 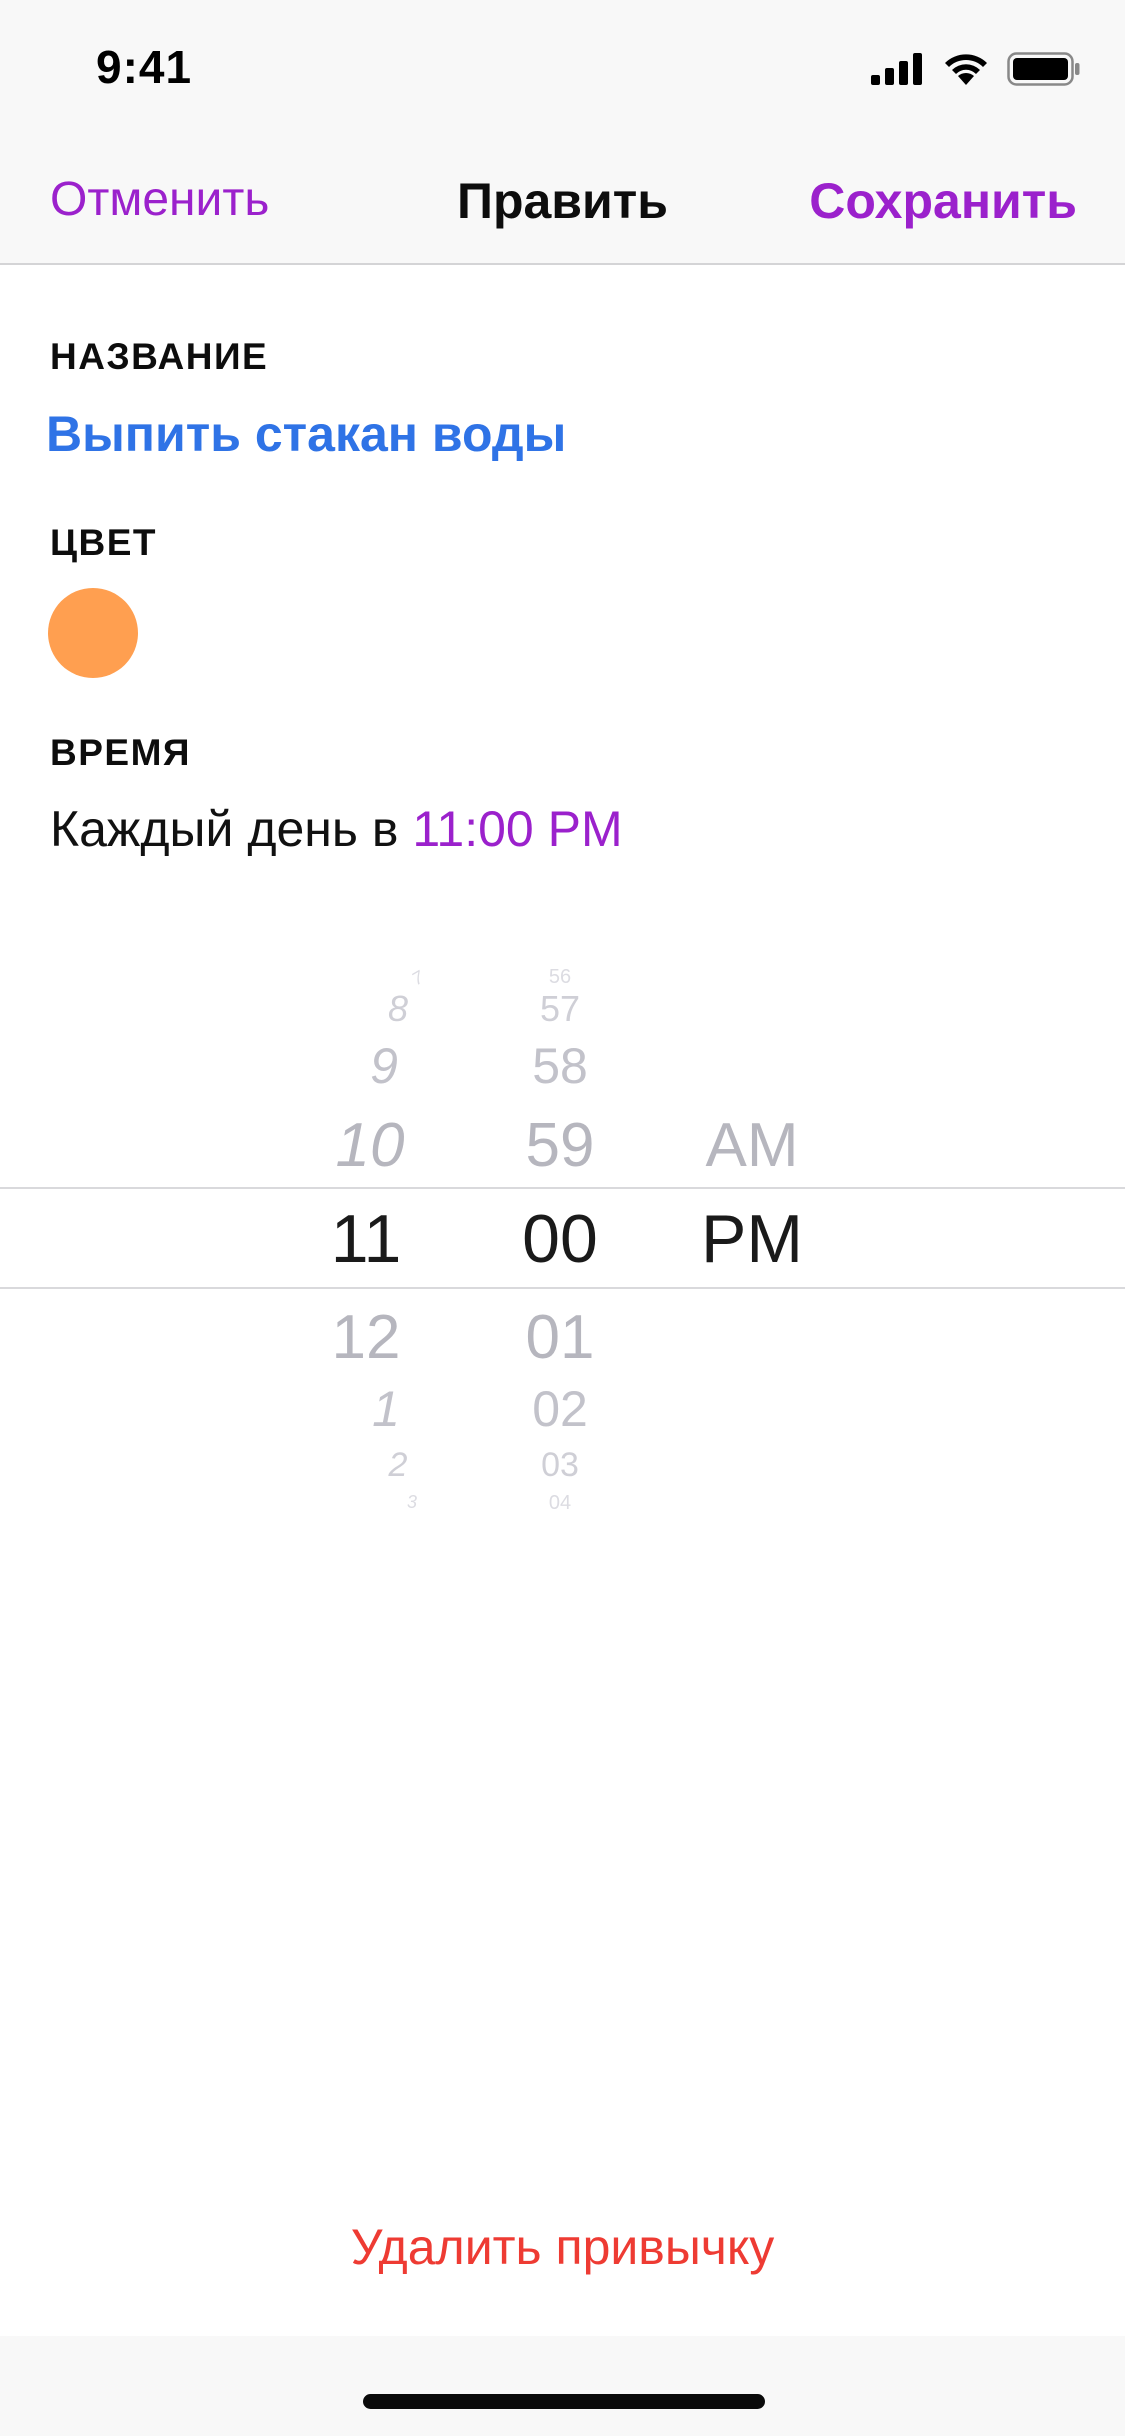 I want to click on hour-option: 1, so click(x=386, y=1409).